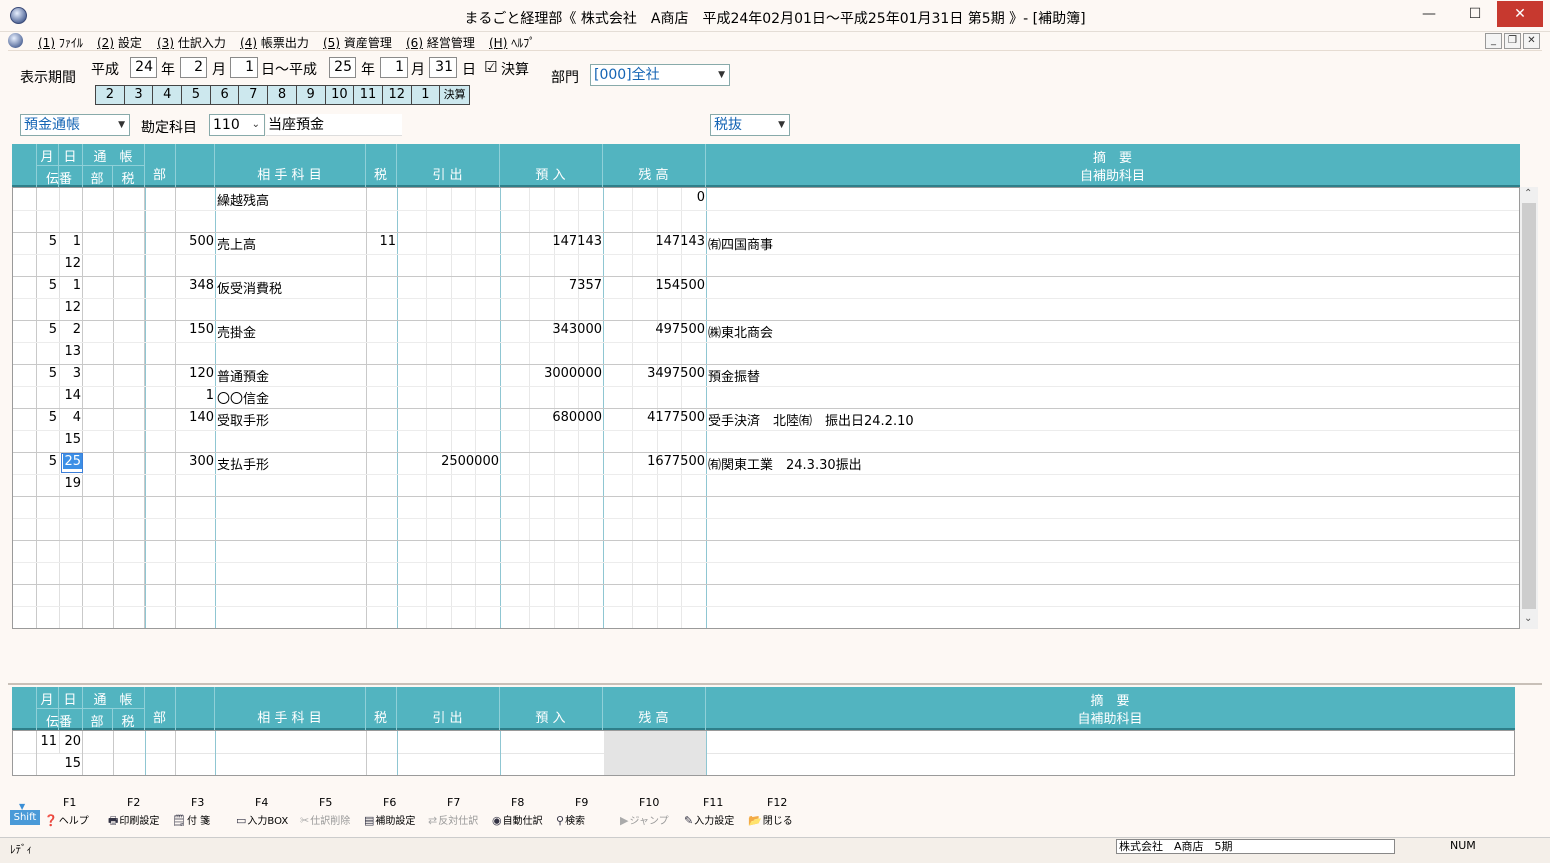  I want to click on cell-sub-code: 1, so click(195, 395).